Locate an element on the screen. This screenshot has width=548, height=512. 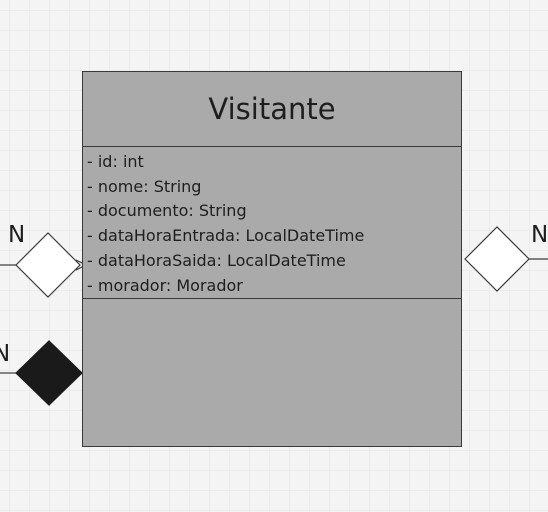
attribute-data-hora-entrada: - dataHoraEntrada: LocalDateTime is located at coordinates (274, 236).